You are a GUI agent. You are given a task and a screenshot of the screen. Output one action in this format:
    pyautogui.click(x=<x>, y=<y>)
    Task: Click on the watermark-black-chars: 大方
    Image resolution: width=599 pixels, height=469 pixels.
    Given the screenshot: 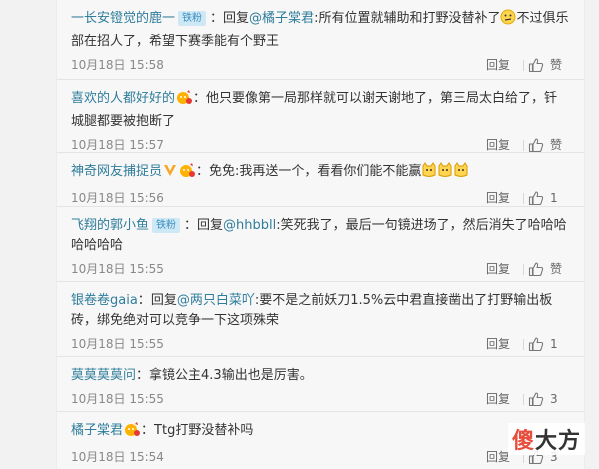 What is the action you would take?
    pyautogui.click(x=557, y=441)
    